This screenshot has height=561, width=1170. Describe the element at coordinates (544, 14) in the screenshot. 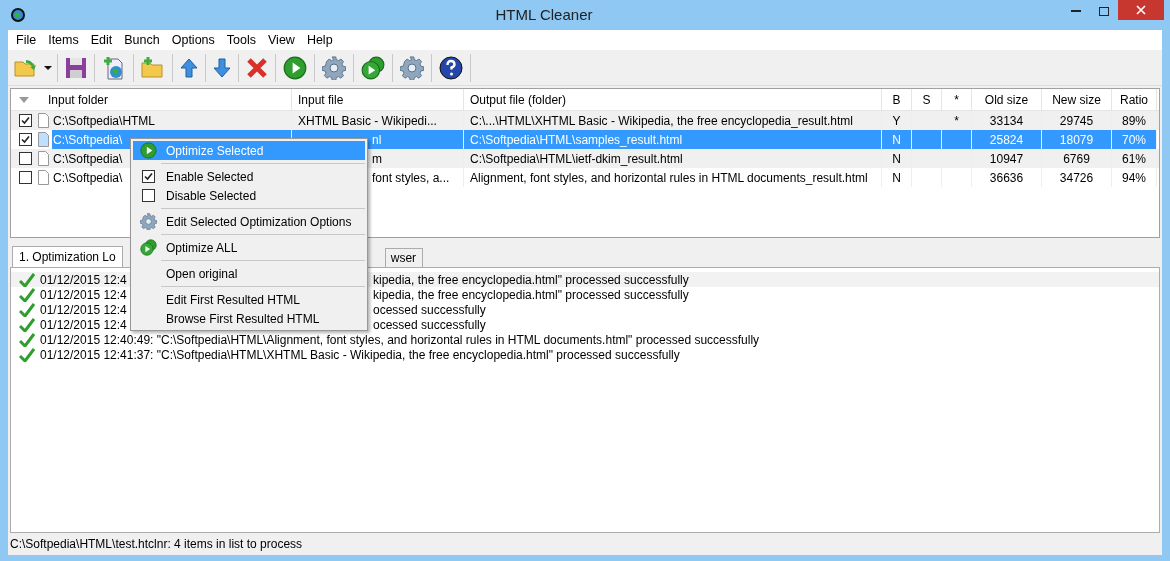

I see `window-title: HTML Cleaner` at that location.